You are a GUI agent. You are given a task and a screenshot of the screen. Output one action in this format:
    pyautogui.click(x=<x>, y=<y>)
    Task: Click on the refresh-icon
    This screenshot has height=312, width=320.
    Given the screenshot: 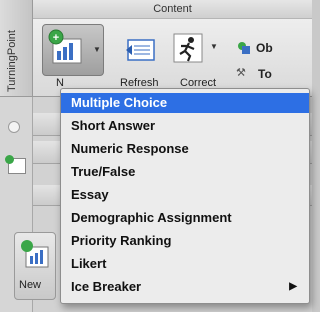 What is the action you would take?
    pyautogui.click(x=140, y=50)
    